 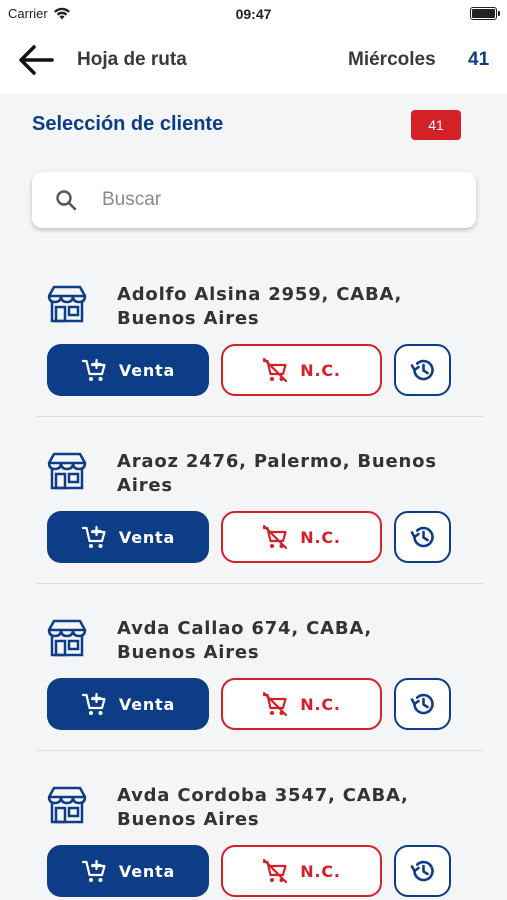 I want to click on client-address: Avda Cordoba 3547, CABA, Buenos Aires, so click(x=263, y=807).